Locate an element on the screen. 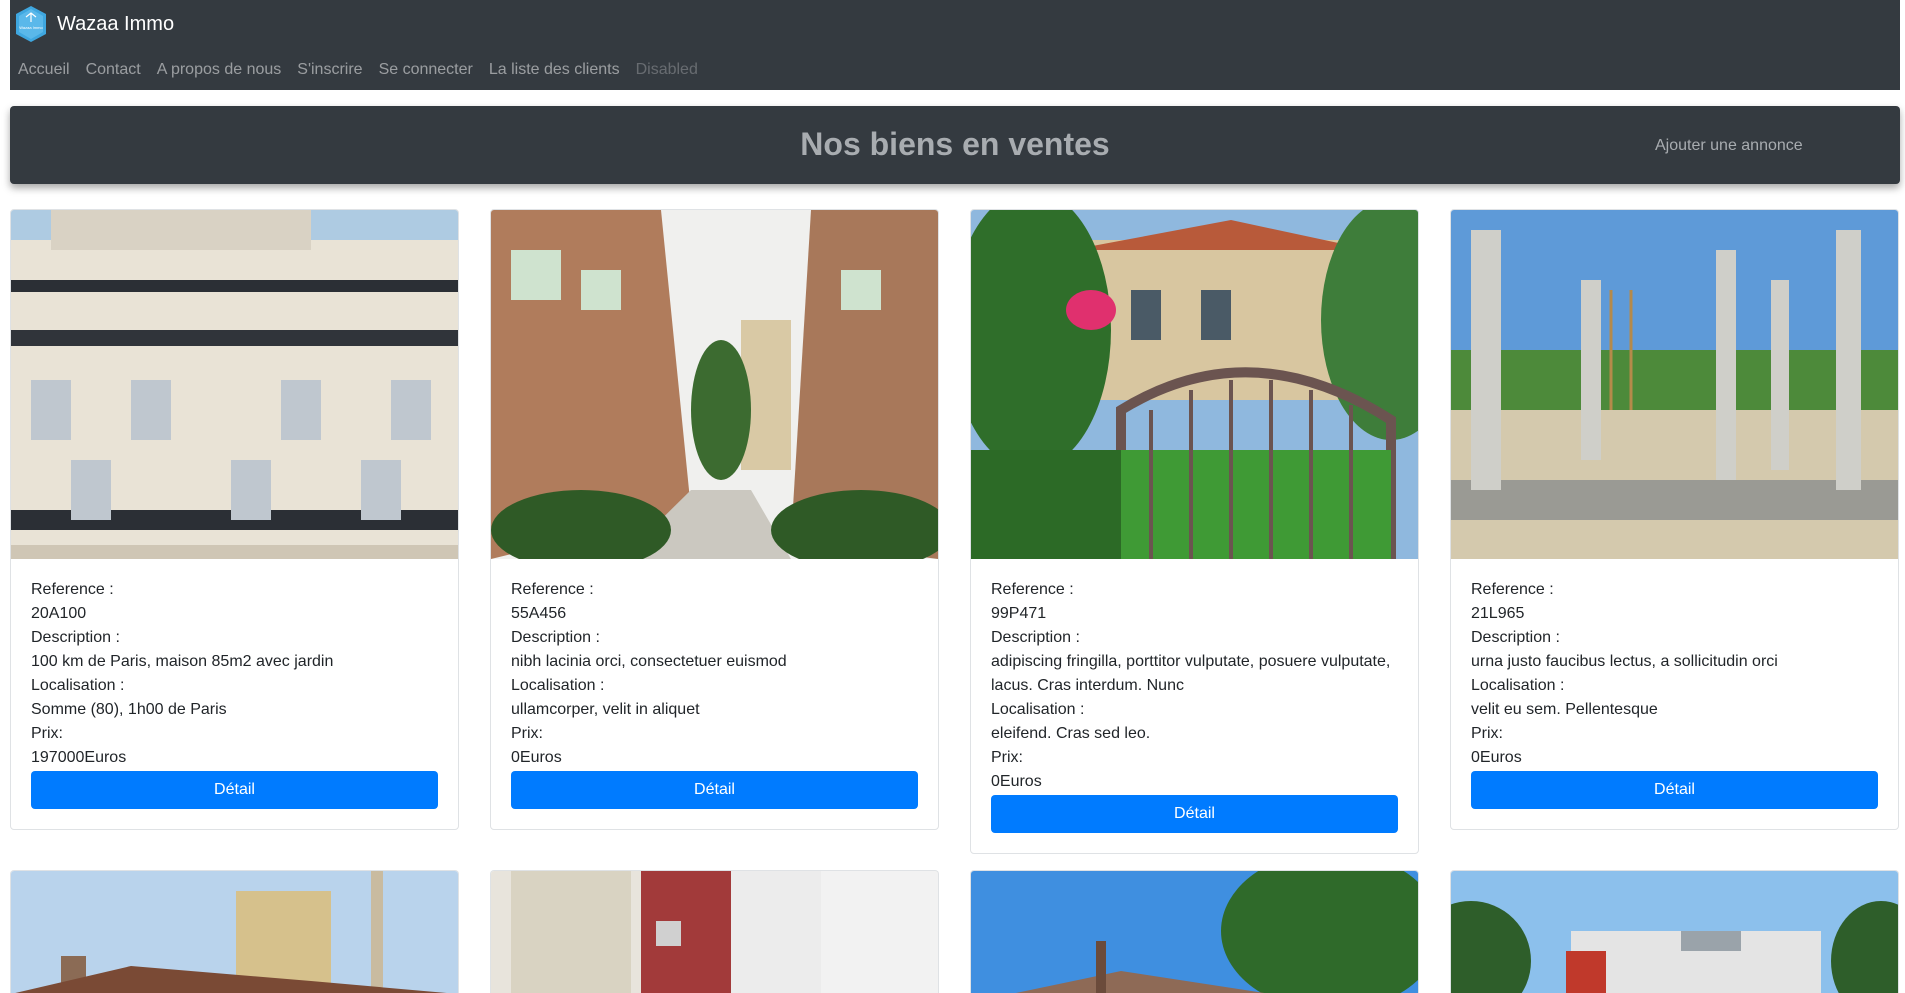  reference-value: 55A456 is located at coordinates (539, 613).